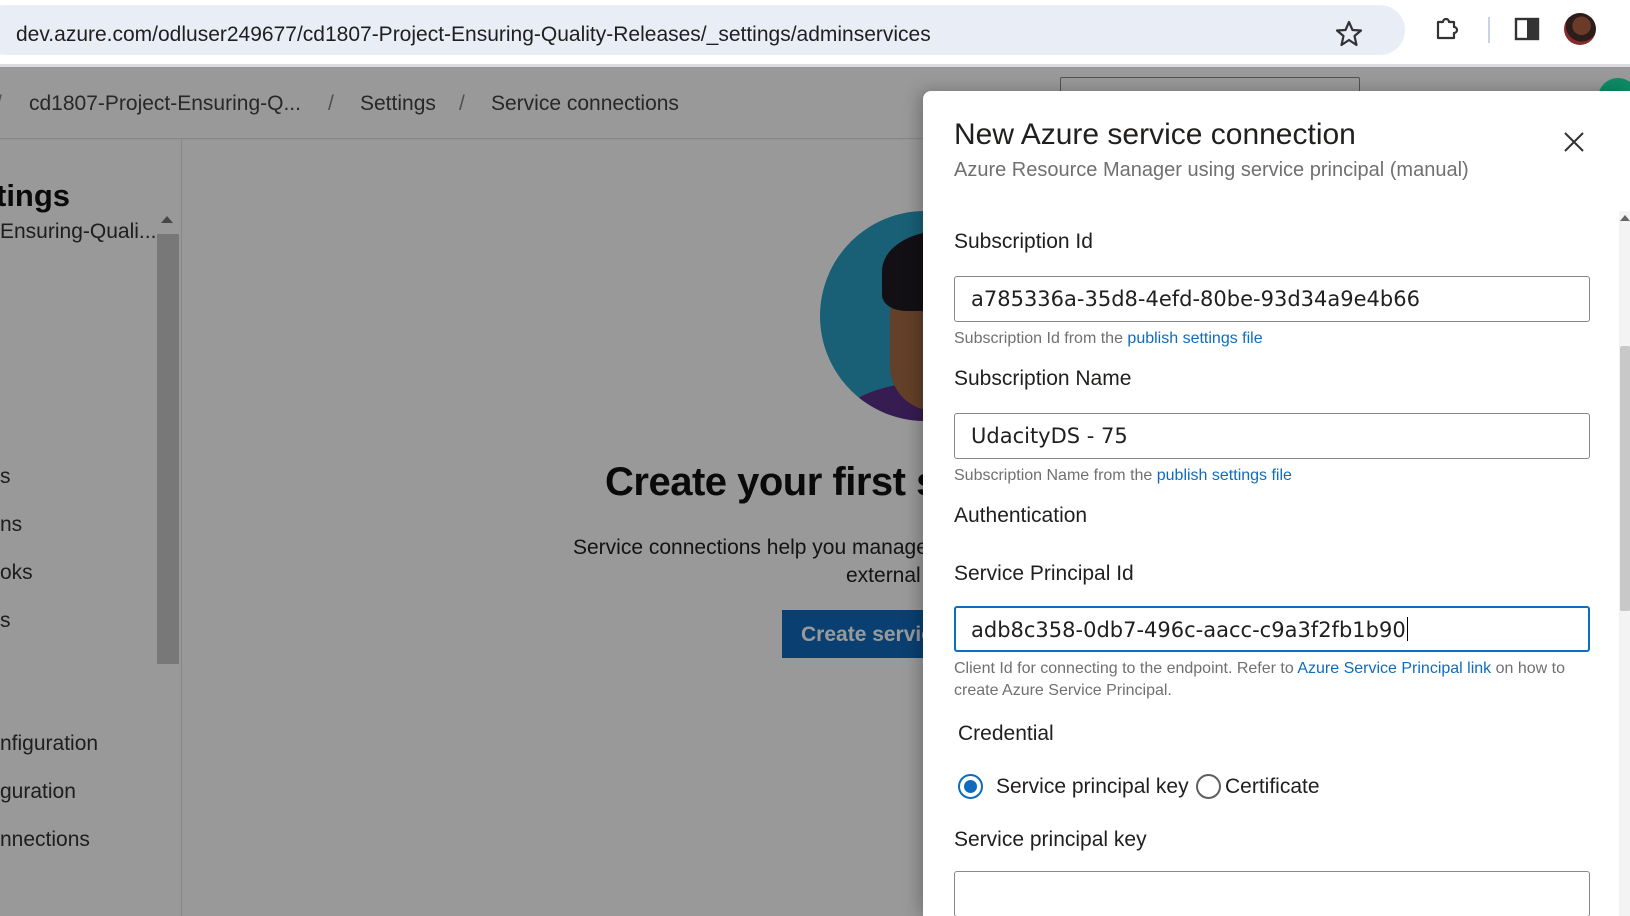  I want to click on radio-label-certificate: Certificate, so click(1272, 787).